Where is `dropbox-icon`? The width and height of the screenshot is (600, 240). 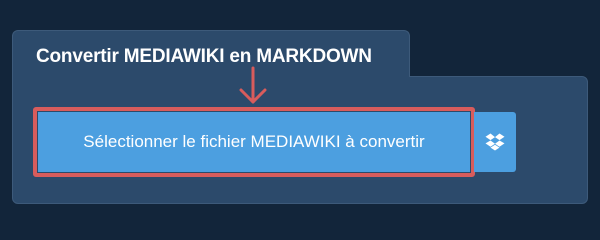 dropbox-icon is located at coordinates (495, 142).